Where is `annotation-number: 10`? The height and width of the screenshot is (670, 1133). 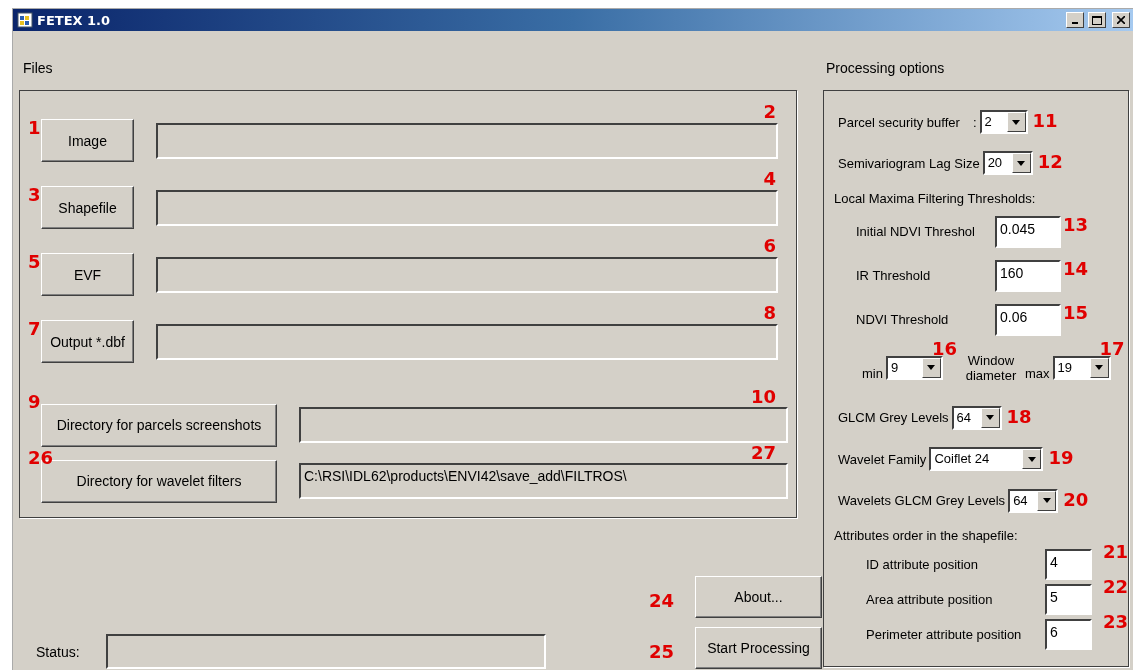 annotation-number: 10 is located at coordinates (763, 397).